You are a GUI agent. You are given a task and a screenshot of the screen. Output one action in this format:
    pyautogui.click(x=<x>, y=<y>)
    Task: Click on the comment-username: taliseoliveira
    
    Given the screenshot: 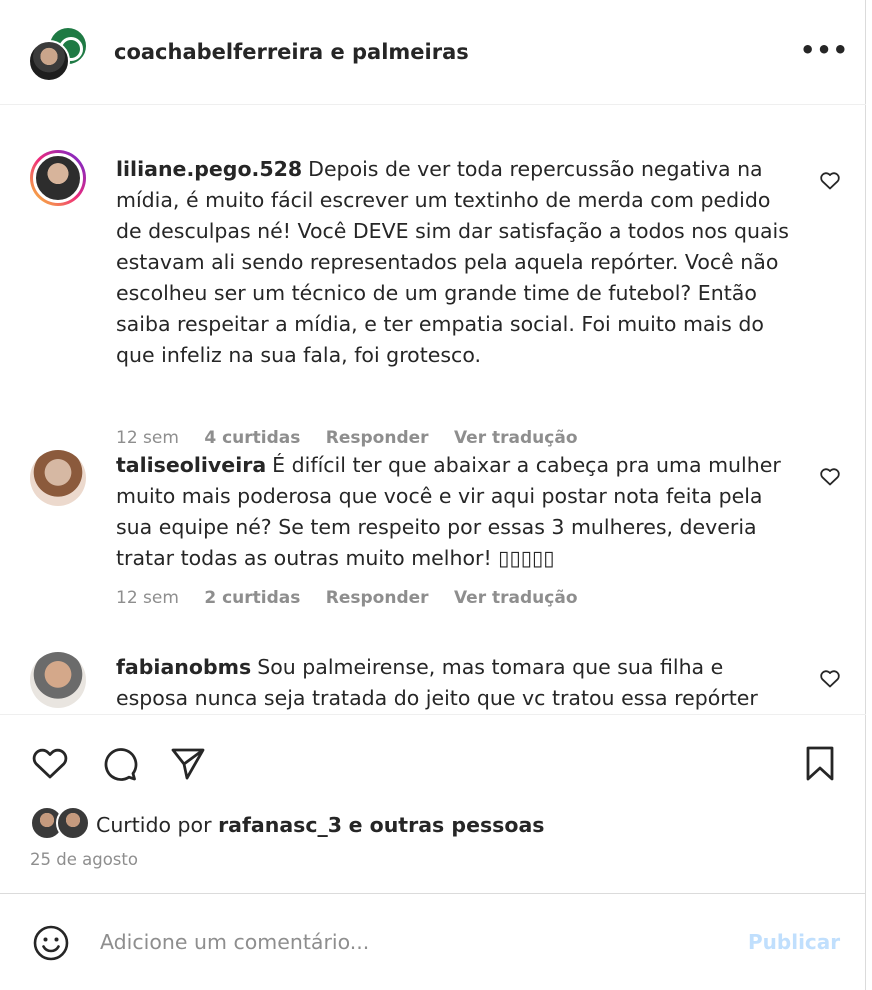 What is the action you would take?
    pyautogui.click(x=191, y=465)
    